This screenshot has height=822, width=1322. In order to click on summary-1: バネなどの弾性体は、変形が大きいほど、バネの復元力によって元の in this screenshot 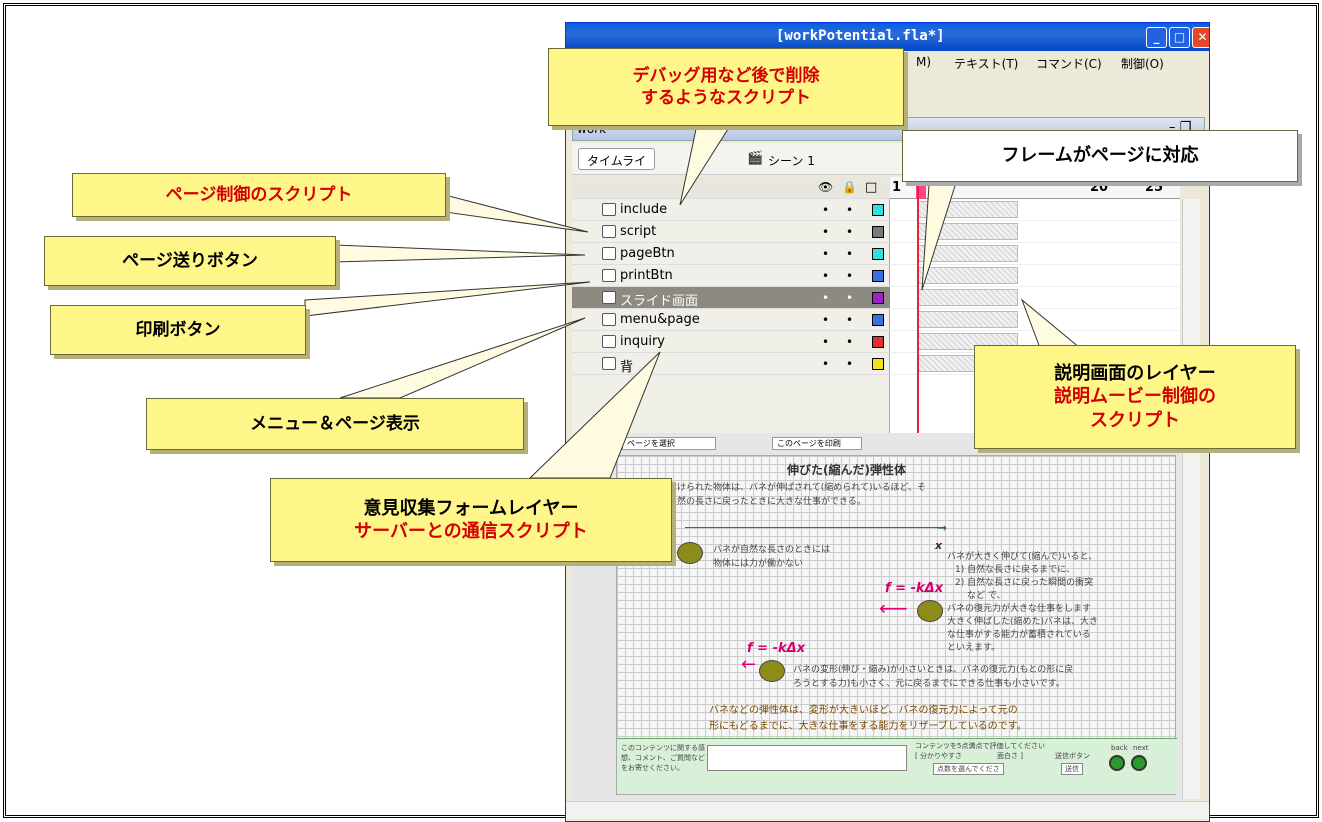, I will do `click(863, 710)`.